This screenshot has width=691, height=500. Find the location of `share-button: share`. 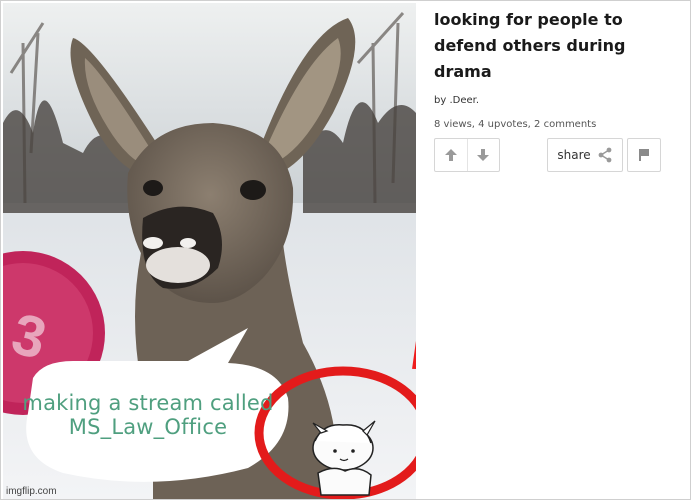

share-button: share is located at coordinates (585, 155).